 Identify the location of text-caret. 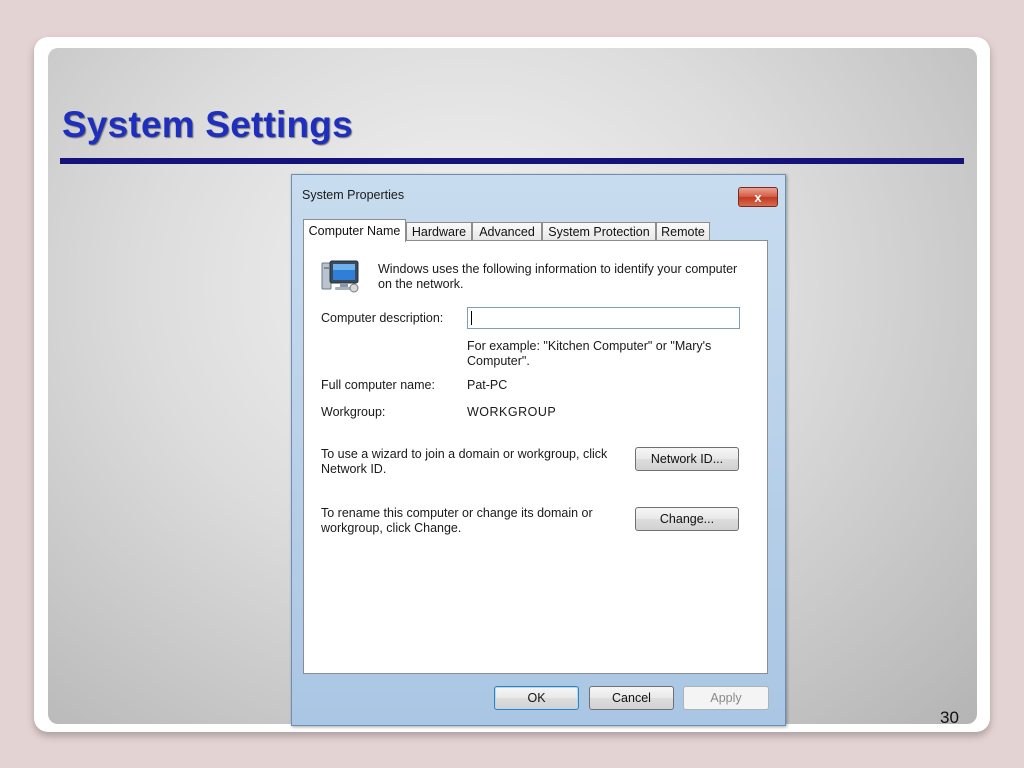
(471, 318).